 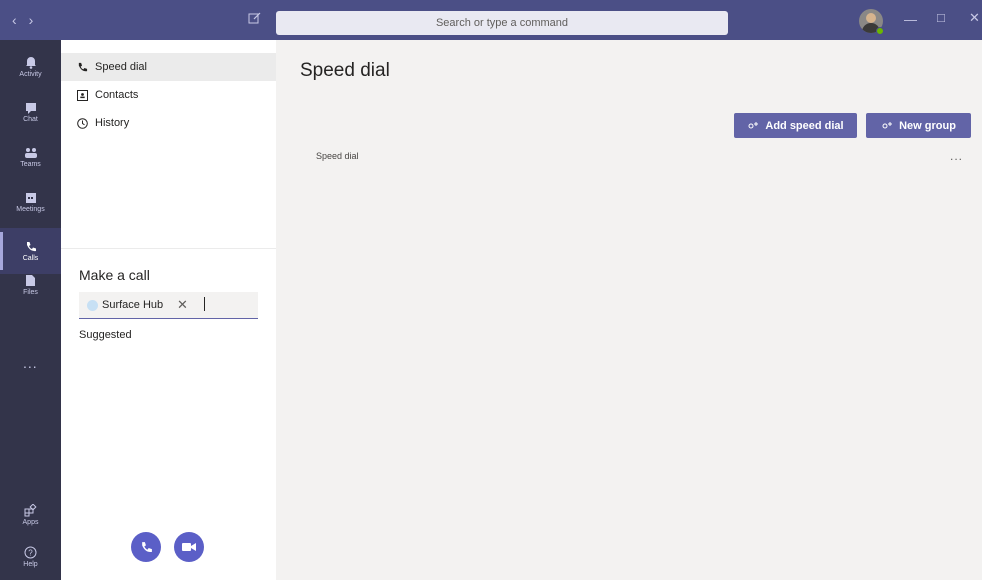 What do you see at coordinates (82, 95) in the screenshot?
I see `contacts-icon` at bounding box center [82, 95].